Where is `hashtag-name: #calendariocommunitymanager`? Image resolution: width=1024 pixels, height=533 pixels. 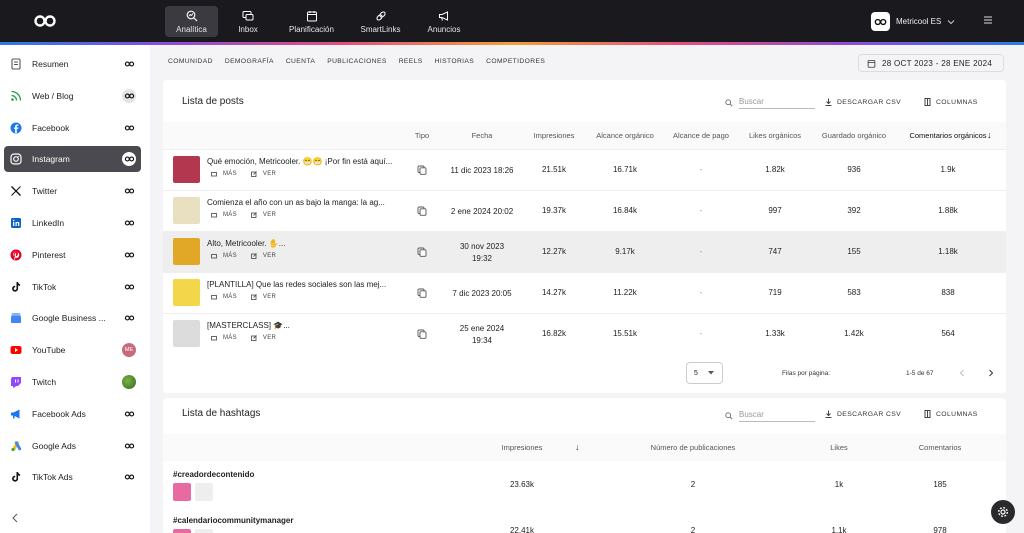
hashtag-name: #calendariocommunitymanager is located at coordinates (233, 520).